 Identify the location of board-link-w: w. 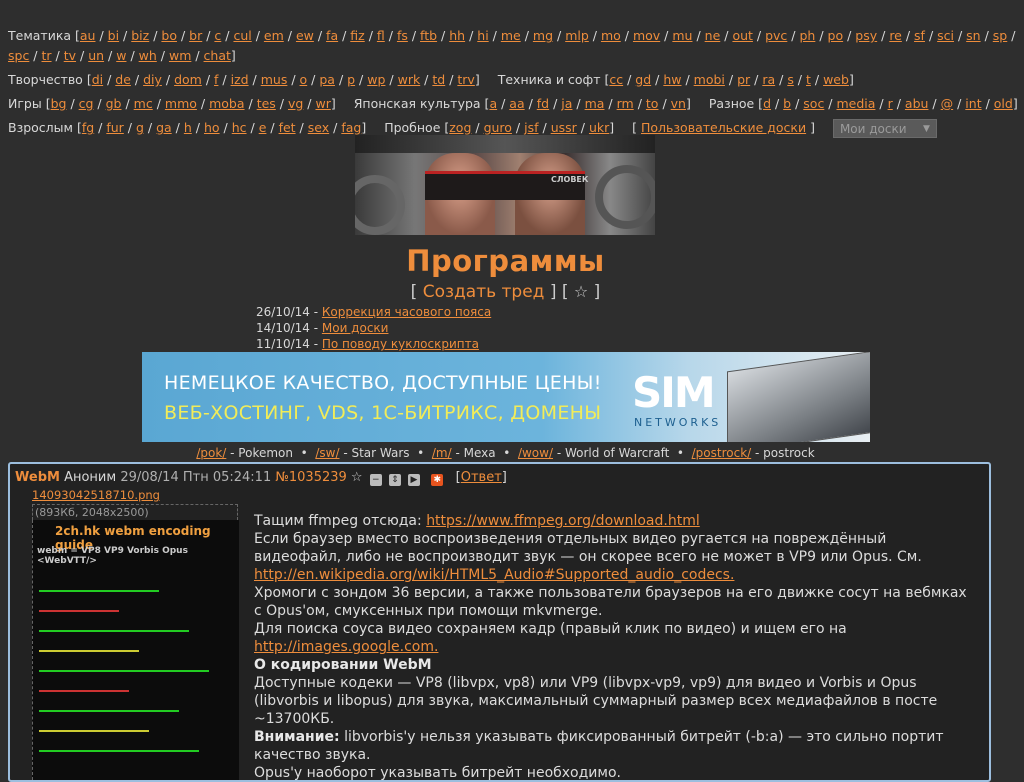
(121, 55).